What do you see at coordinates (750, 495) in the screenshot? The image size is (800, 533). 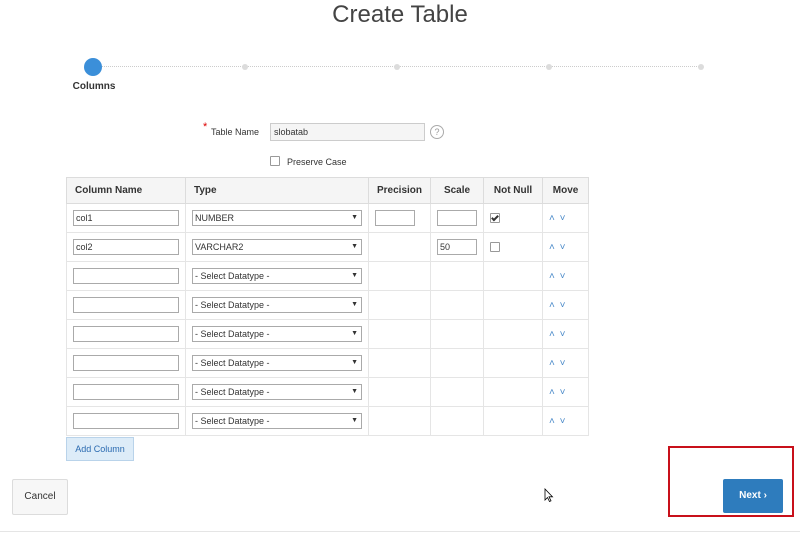 I see `next-button-label: Next` at bounding box center [750, 495].